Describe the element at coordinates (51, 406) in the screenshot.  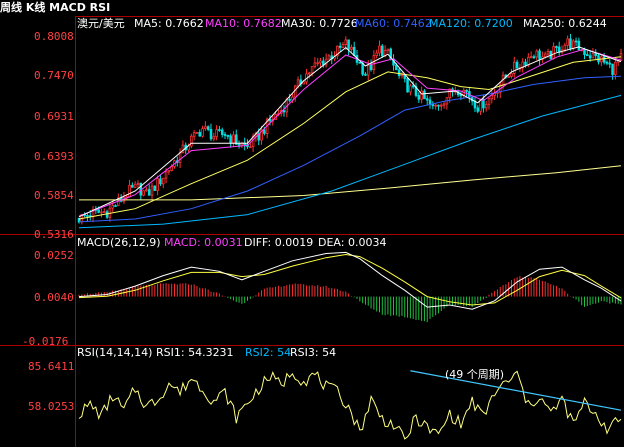
I see `rsi-tick-label: 58.0253` at that location.